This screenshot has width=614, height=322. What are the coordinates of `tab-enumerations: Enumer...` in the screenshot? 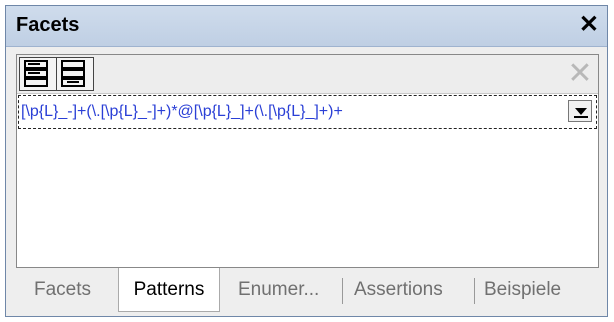 It's located at (278, 290).